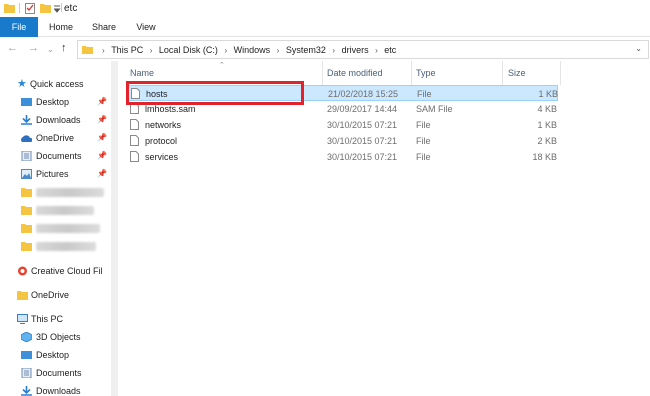 The width and height of the screenshot is (650, 396). Describe the element at coordinates (55, 271) in the screenshot. I see `sidebar-item-creative-cloud: Creative Cloud Fil` at that location.